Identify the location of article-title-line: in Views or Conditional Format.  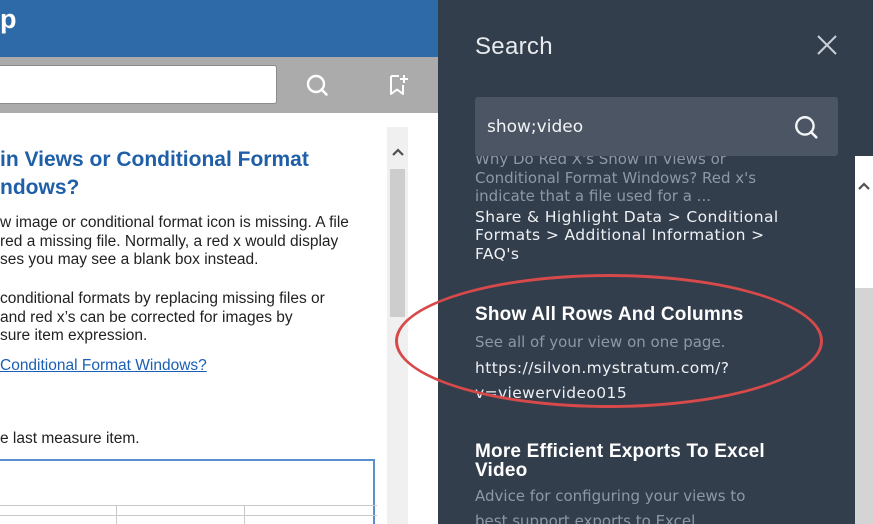
(154, 159).